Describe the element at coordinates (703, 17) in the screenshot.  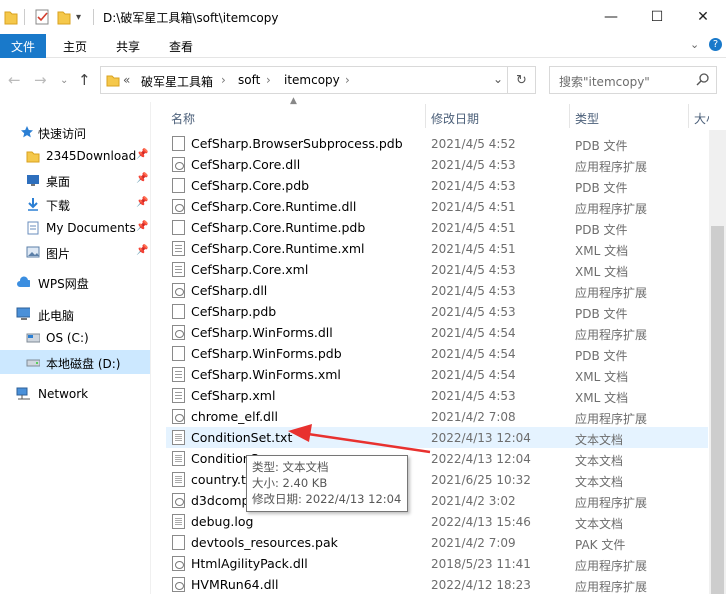
I see `close-button: ✕` at that location.